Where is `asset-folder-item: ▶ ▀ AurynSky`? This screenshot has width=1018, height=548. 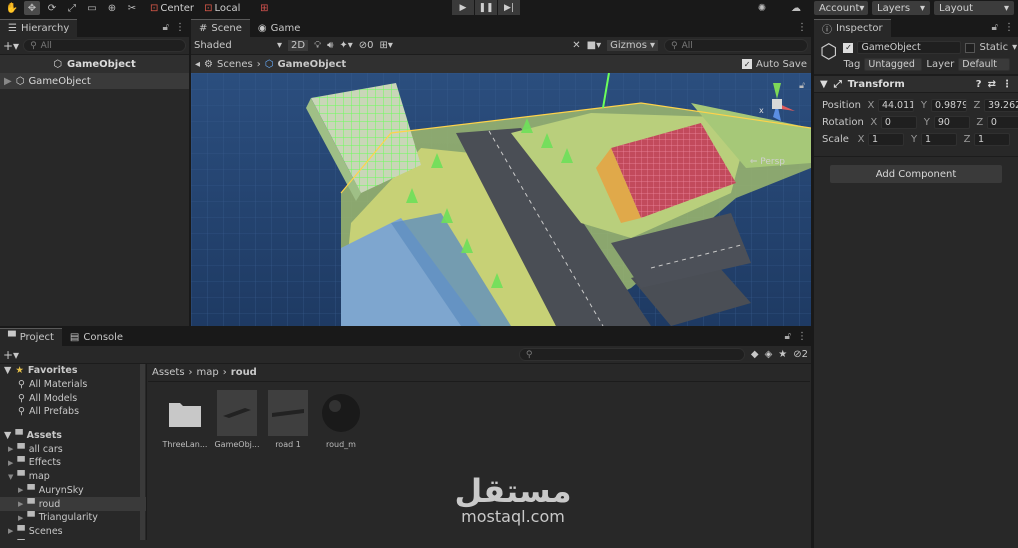 asset-folder-item: ▶ ▀ AurynSky is located at coordinates (73, 491).